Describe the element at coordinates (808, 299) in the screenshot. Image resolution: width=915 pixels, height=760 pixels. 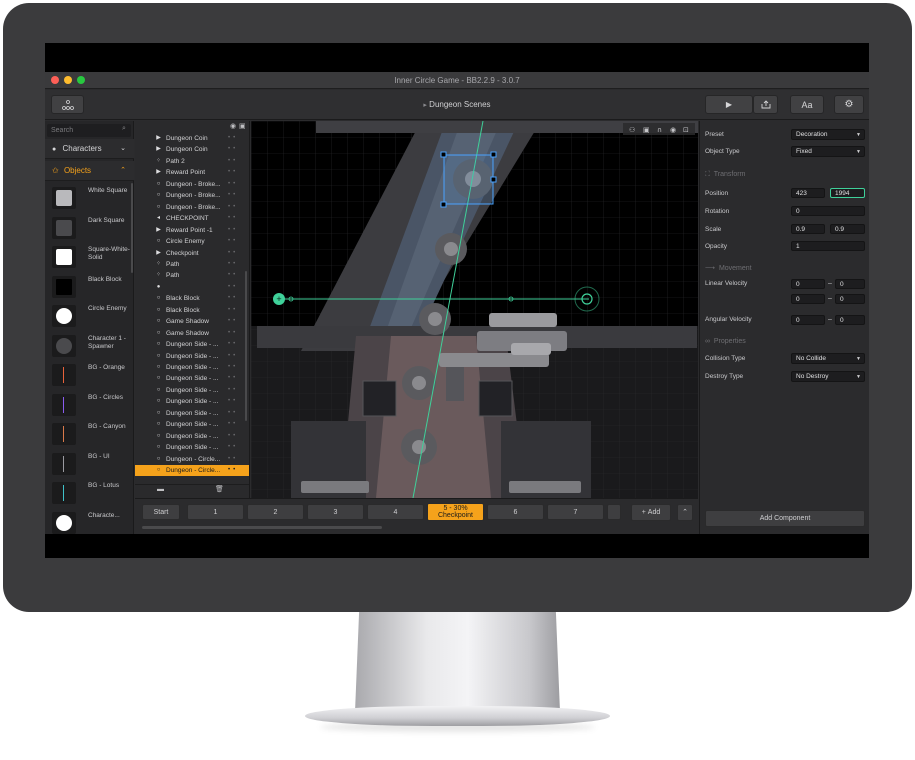
I see `linear-velocity-y-min: 0` at that location.